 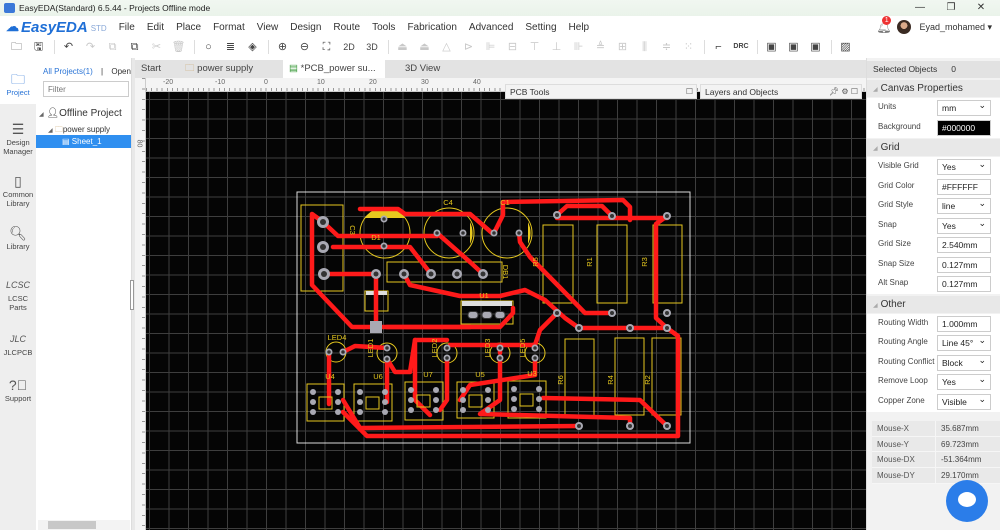 What do you see at coordinates (933, 88) in the screenshot?
I see `canvas-properties-header: ◢ Canvas Properties` at bounding box center [933, 88].